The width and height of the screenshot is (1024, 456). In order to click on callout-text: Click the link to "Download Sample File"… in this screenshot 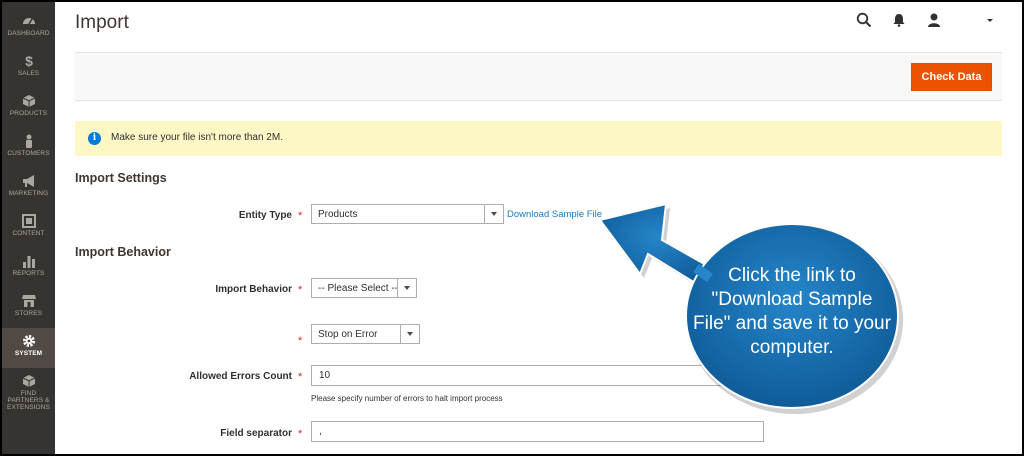, I will do `click(792, 311)`.